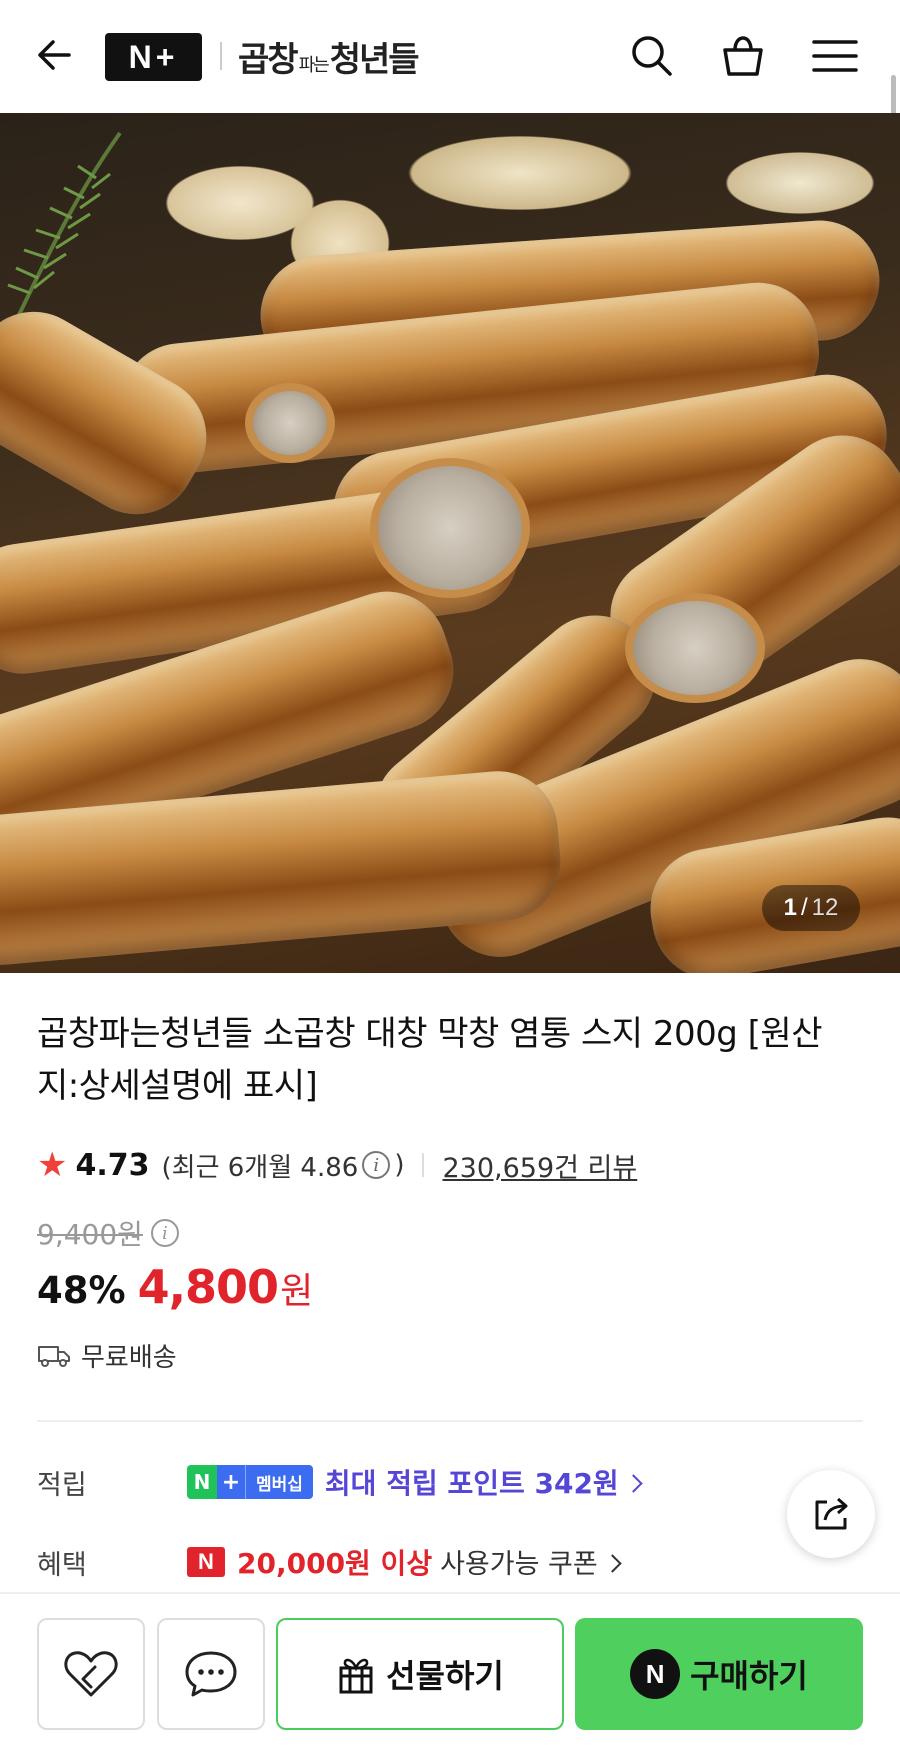 The image size is (900, 1759). Describe the element at coordinates (112, 1165) in the screenshot. I see `rating-value: 4.73` at that location.